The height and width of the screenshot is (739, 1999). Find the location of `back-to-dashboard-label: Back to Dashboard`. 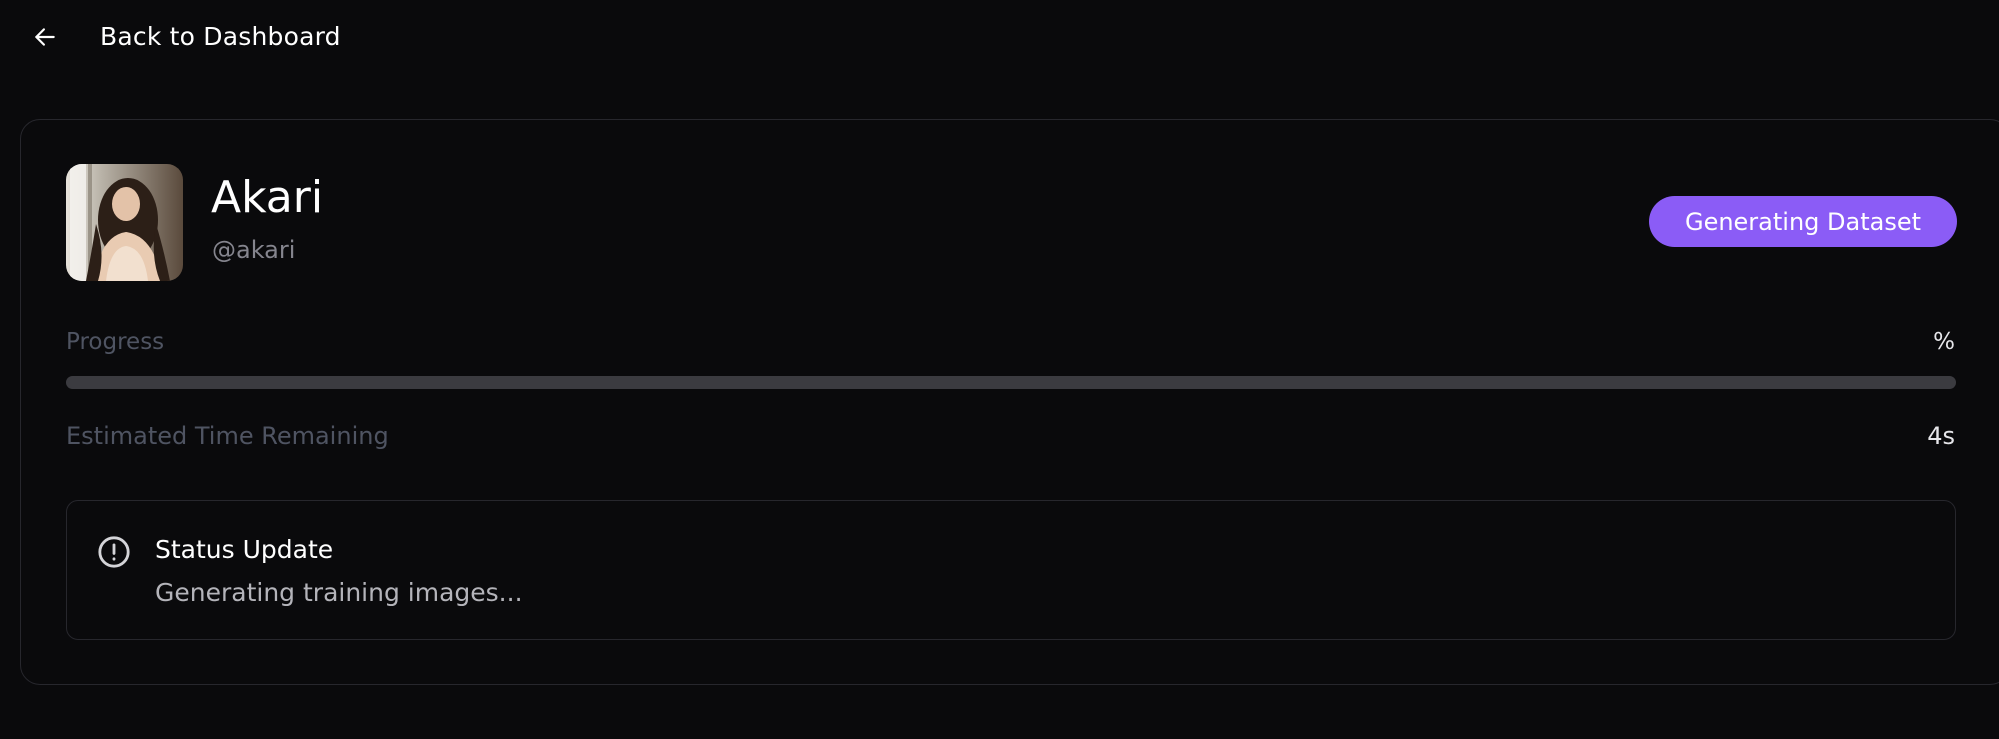

back-to-dashboard-label: Back to Dashboard is located at coordinates (220, 36).